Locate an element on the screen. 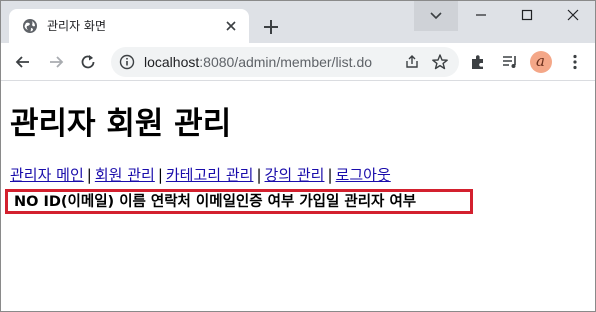 Image resolution: width=596 pixels, height=312 pixels. tab-strip: 관리자 화면 is located at coordinates (298, 22).